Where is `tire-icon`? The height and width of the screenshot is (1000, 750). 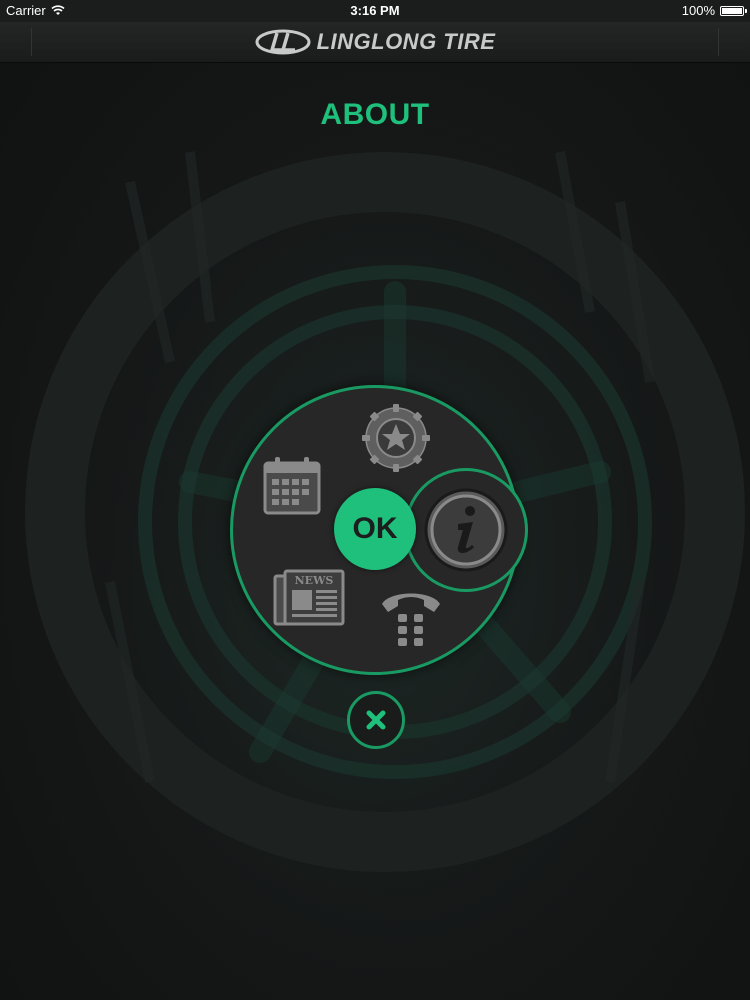 tire-icon is located at coordinates (396, 438).